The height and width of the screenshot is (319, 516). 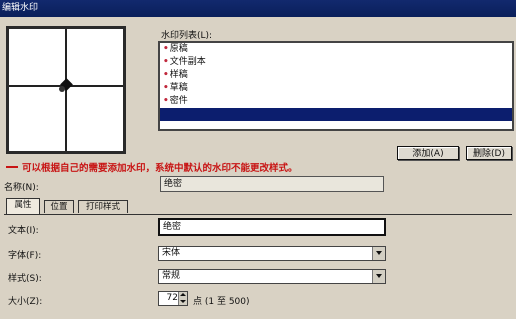 I want to click on size-stepper: 72, so click(x=173, y=298).